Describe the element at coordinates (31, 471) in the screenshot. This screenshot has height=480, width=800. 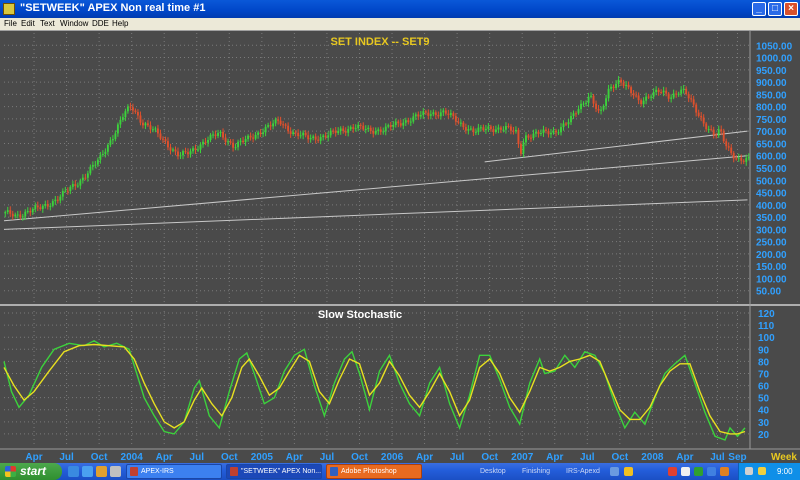
I see `start-button: start` at that location.